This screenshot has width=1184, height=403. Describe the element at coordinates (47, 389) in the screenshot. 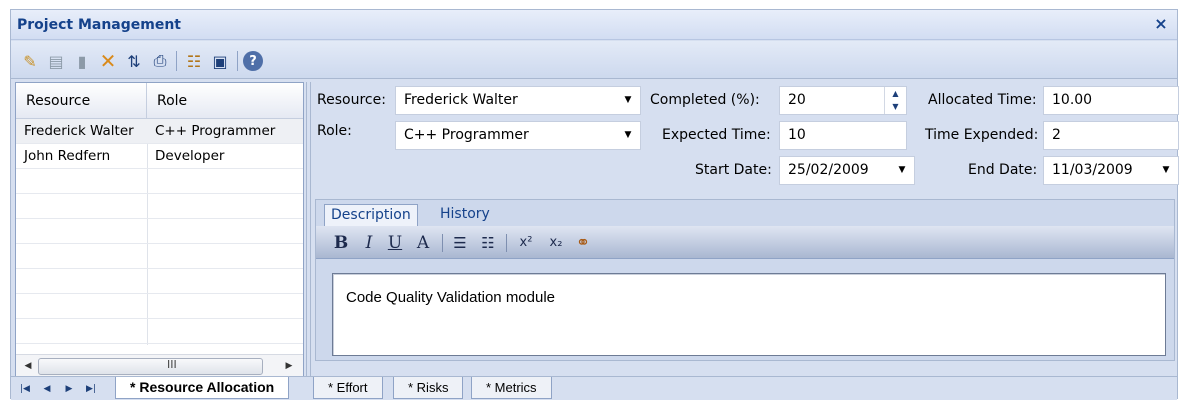

I see `previous-tab-icon: ◀` at that location.